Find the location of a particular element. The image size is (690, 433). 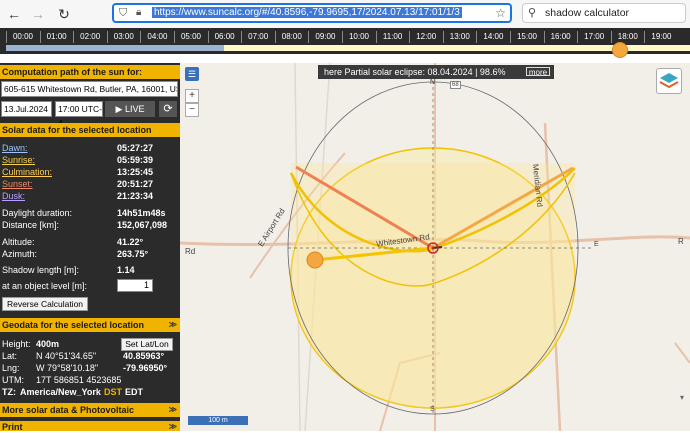

lng-decimal: -79.96950° is located at coordinates (145, 368).